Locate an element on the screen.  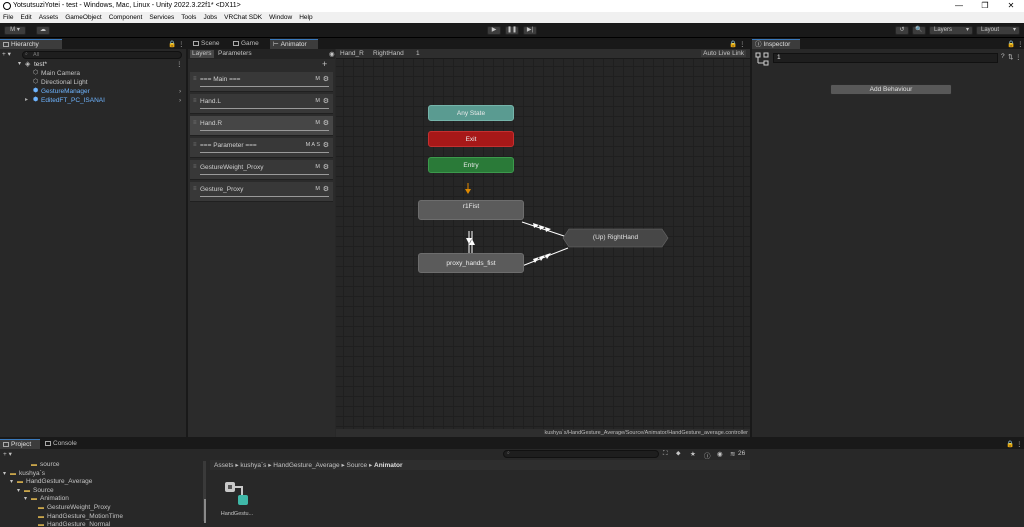
pause-button: ❚❚ is located at coordinates (512, 30).